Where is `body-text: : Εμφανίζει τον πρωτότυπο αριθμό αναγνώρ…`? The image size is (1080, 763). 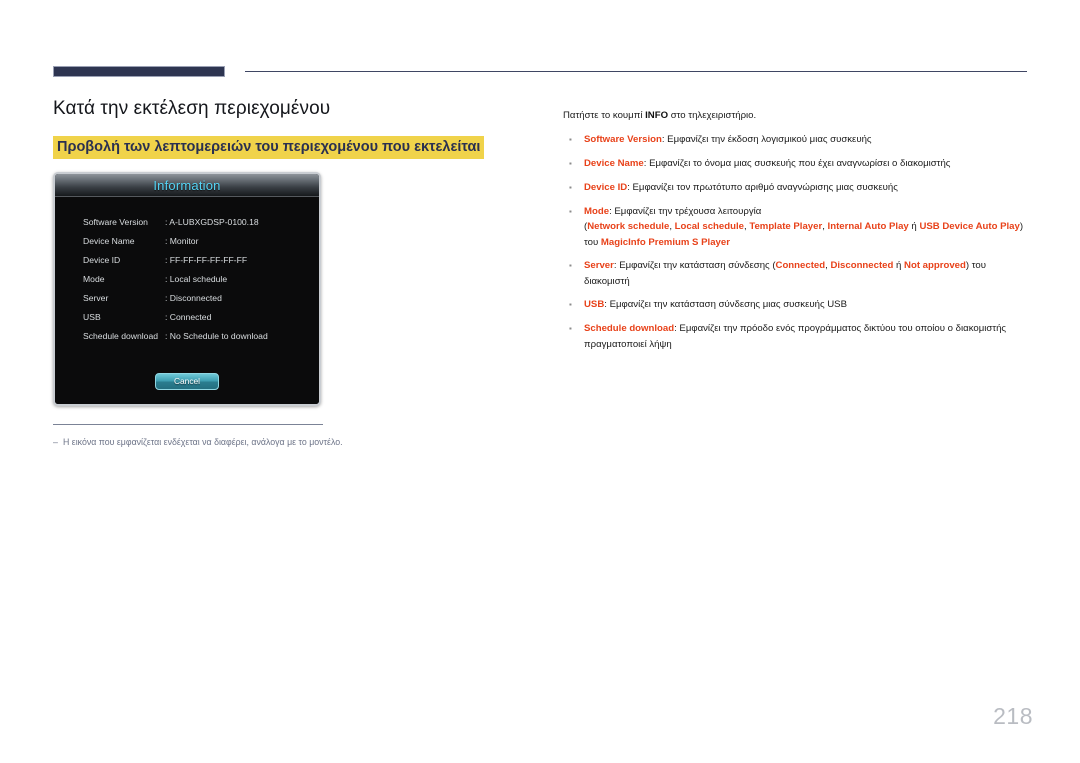
body-text: : Εμφανίζει τον πρωτότυπο αριθμό αναγνώρ… is located at coordinates (762, 187).